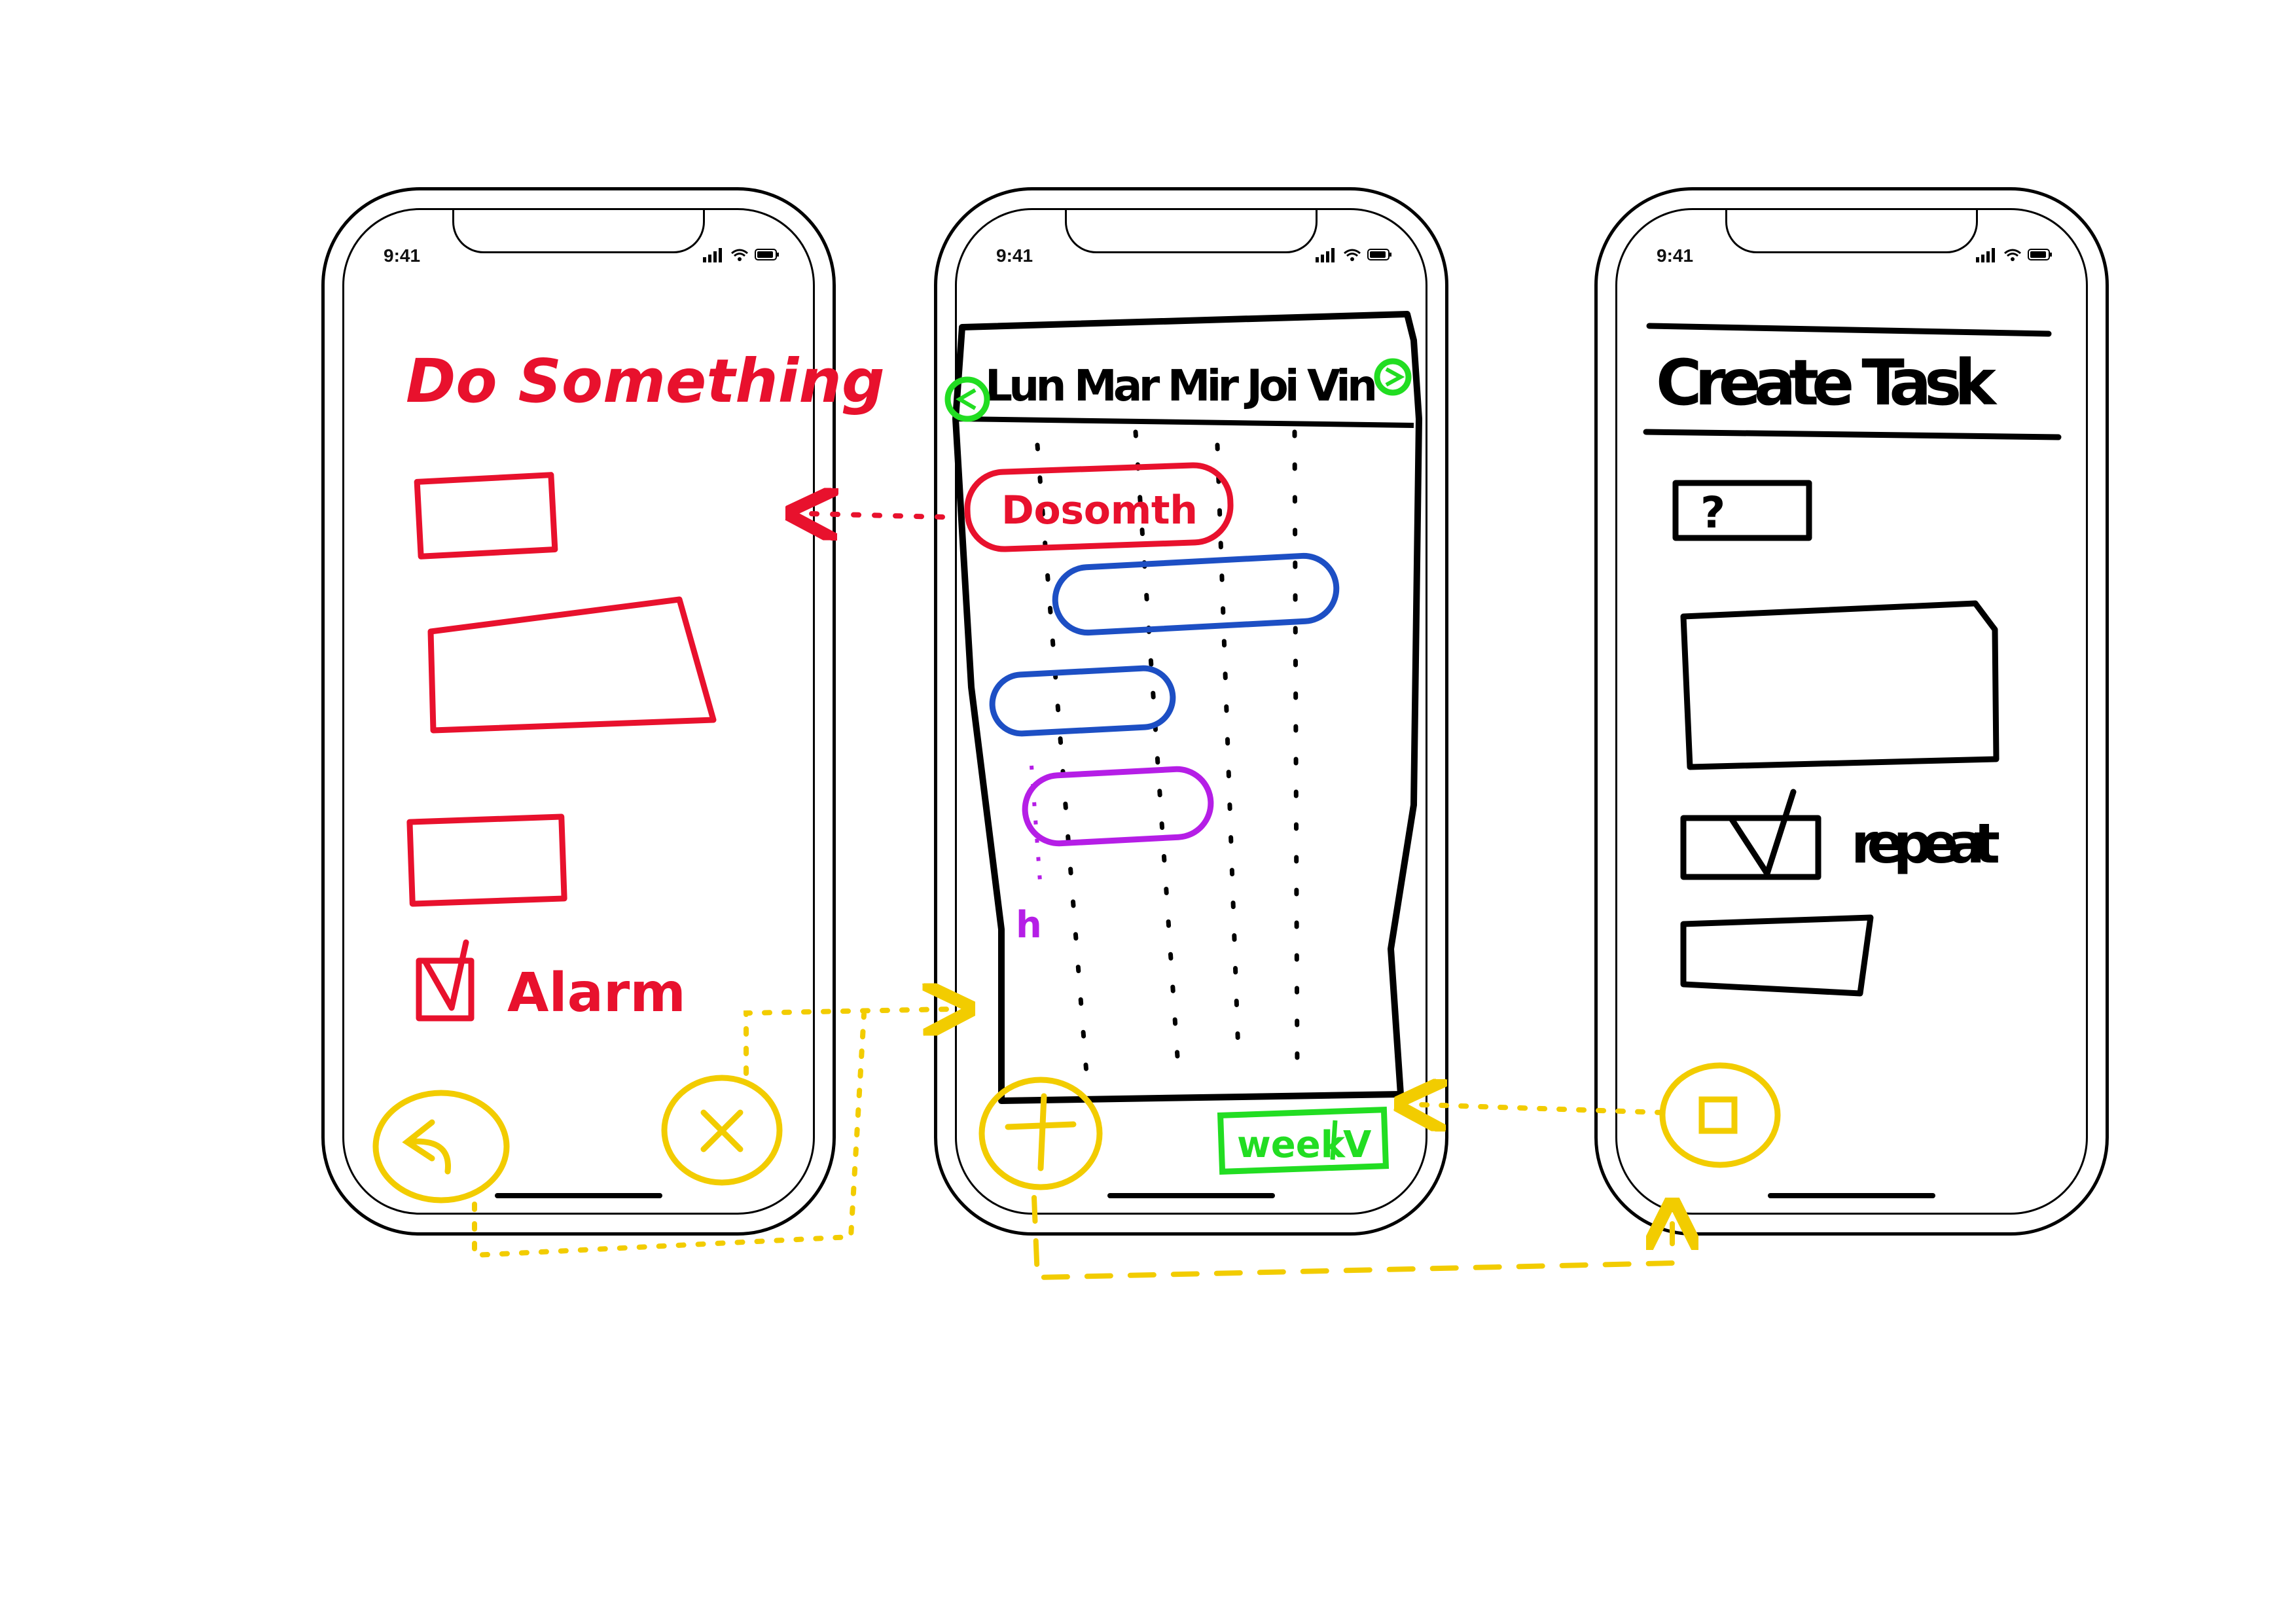 This screenshot has width=2296, height=1623. Describe the element at coordinates (1712, 513) in the screenshot. I see `task-name-placeholder: ?` at that location.